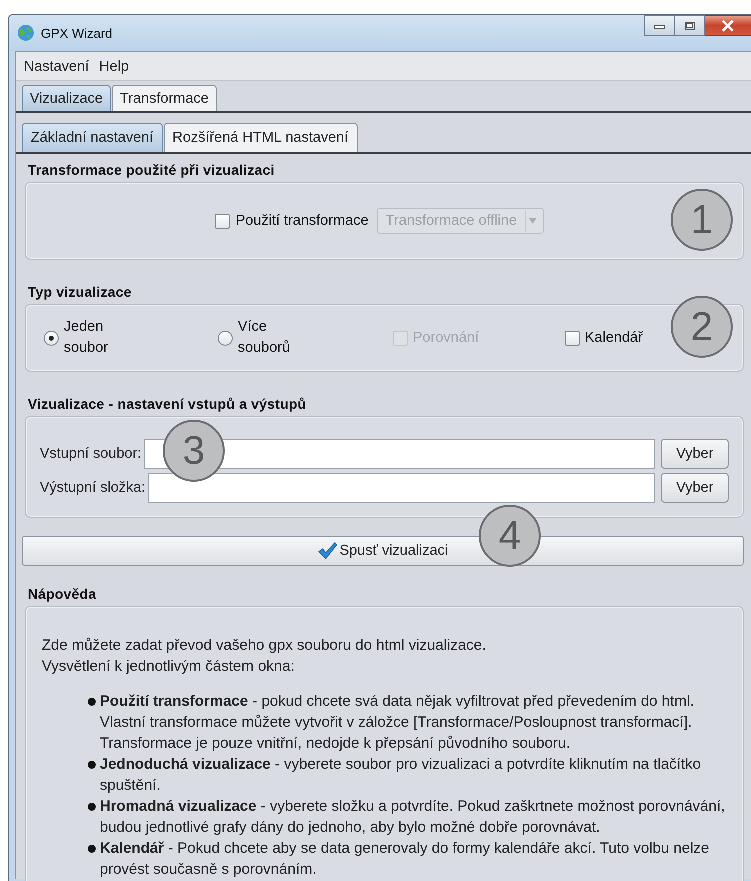 This screenshot has width=751, height=881. What do you see at coordinates (92, 137) in the screenshot?
I see `tab: Základní nastavení` at bounding box center [92, 137].